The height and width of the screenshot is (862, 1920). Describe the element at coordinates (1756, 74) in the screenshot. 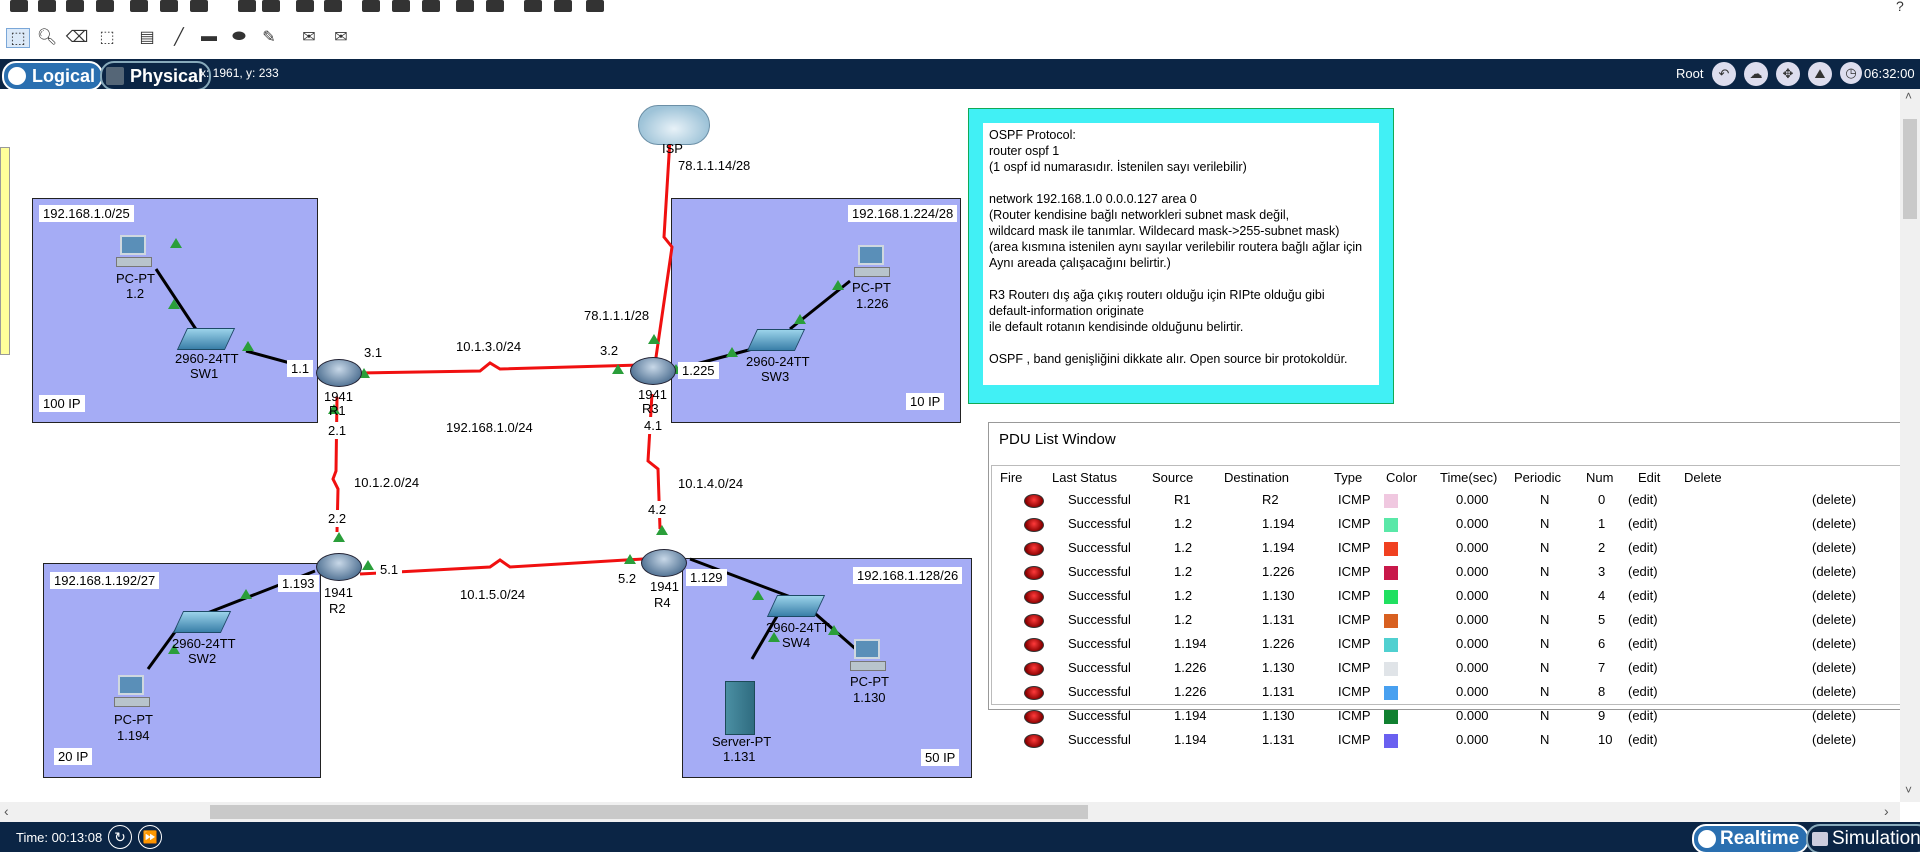

I see `cluster-icon: ☁` at that location.